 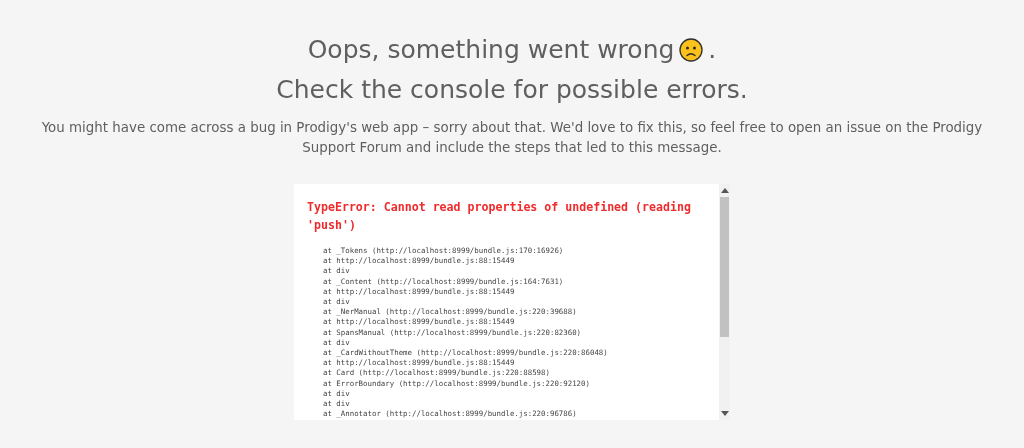 What do you see at coordinates (512, 138) in the screenshot?
I see `error-message: You might have come across a bug in Prodigy's web app – sorry about that. We'd love to fix this, so feel free to open an issue on the Prodigy Support Forum and include the steps that led to this message.` at bounding box center [512, 138].